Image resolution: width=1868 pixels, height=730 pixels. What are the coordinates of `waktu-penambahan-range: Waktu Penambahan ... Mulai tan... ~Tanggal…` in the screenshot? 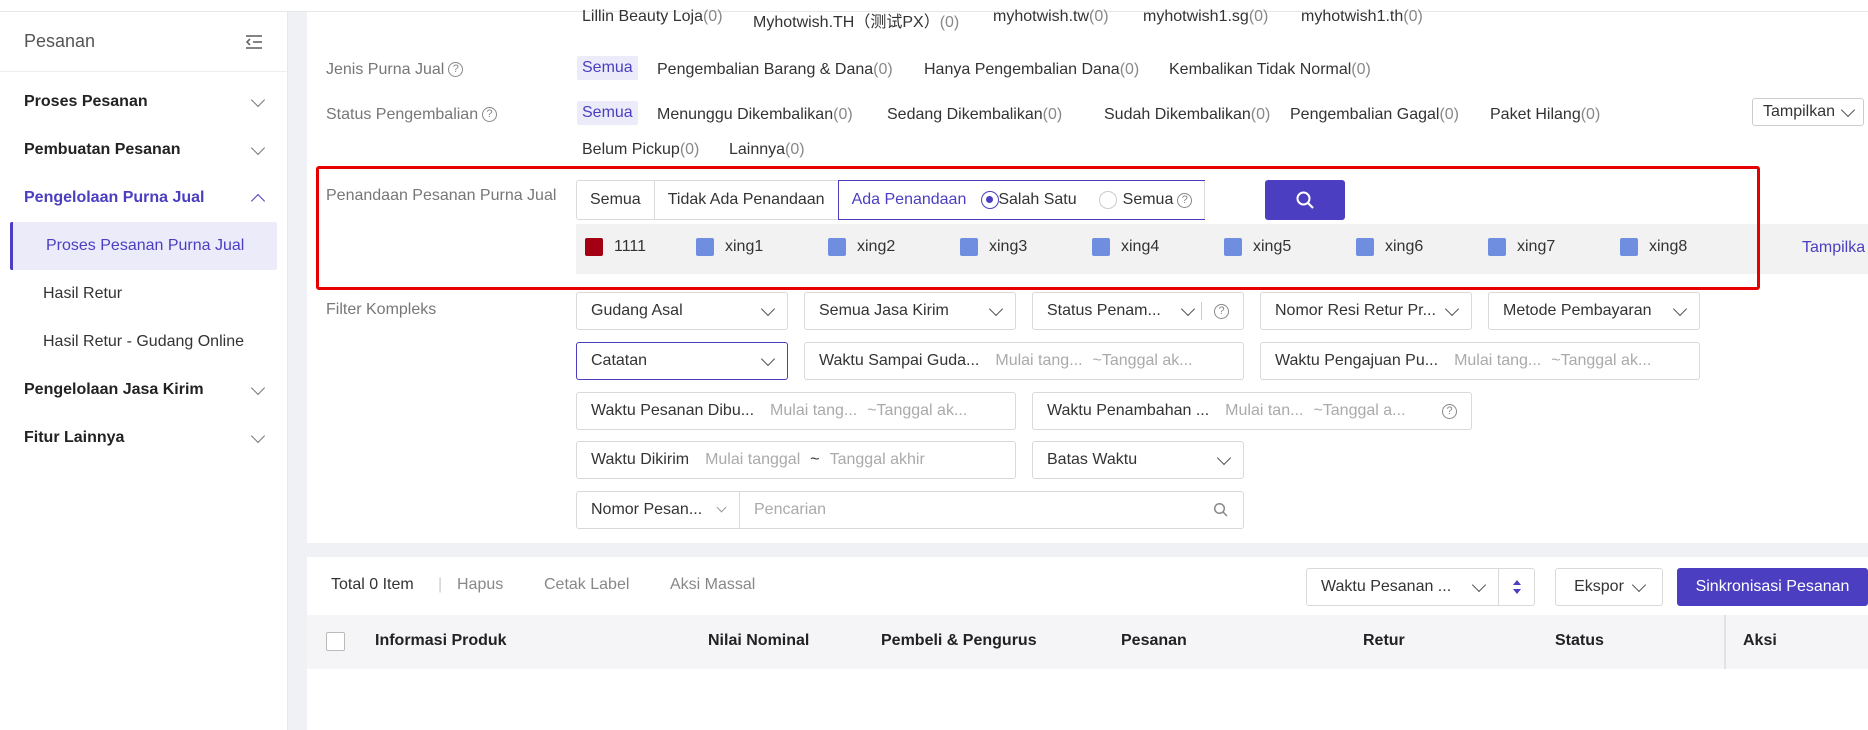 It's located at (1252, 411).